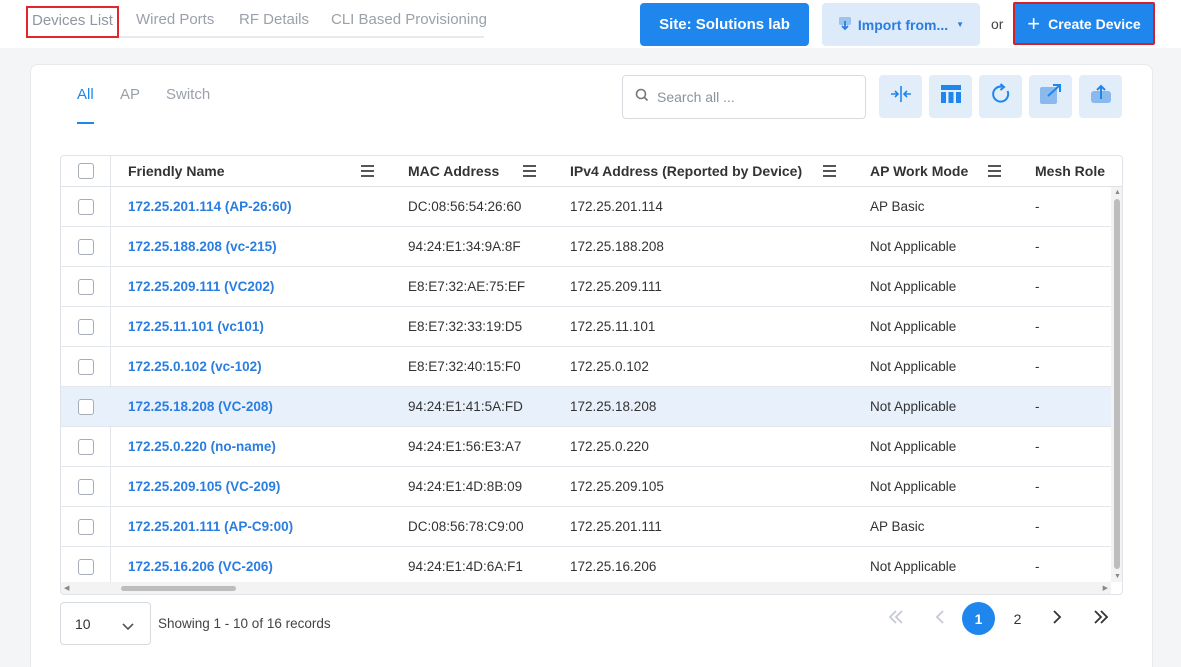 This screenshot has height=667, width=1181. What do you see at coordinates (529, 171) in the screenshot?
I see `mac-address-menu-icon` at bounding box center [529, 171].